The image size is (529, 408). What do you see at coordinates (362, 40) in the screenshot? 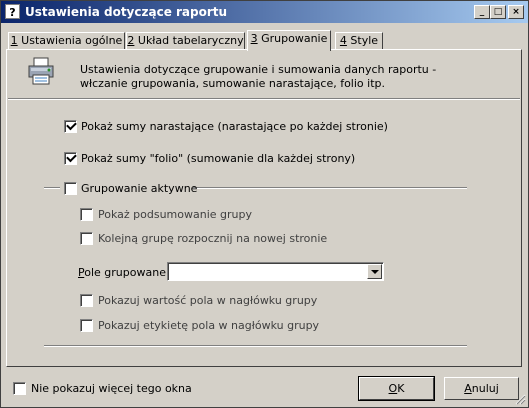
I see `tab-style-label: Style` at bounding box center [362, 40].